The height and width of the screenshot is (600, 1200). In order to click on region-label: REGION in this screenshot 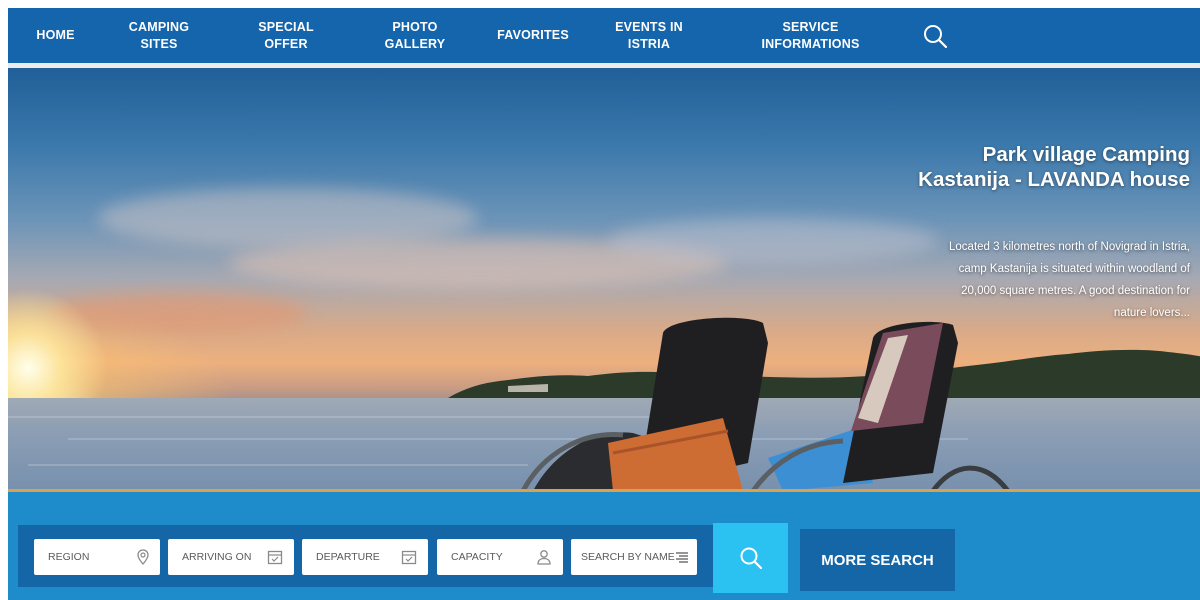, I will do `click(69, 557)`.